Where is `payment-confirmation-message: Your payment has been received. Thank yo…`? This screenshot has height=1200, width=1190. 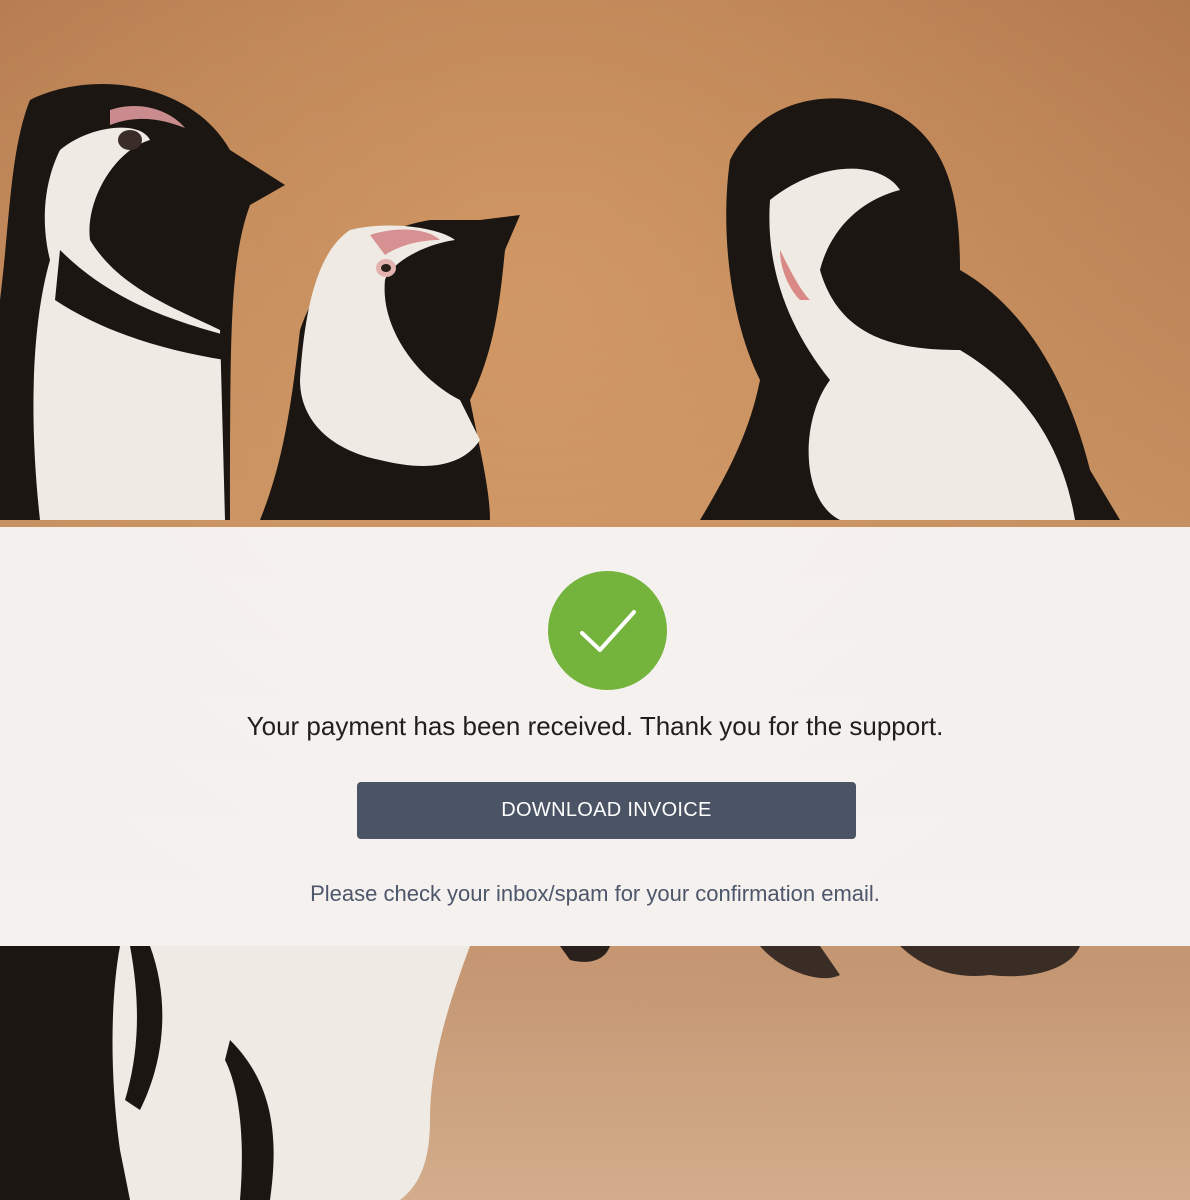
payment-confirmation-message: Your payment has been received. Thank yo… is located at coordinates (595, 726).